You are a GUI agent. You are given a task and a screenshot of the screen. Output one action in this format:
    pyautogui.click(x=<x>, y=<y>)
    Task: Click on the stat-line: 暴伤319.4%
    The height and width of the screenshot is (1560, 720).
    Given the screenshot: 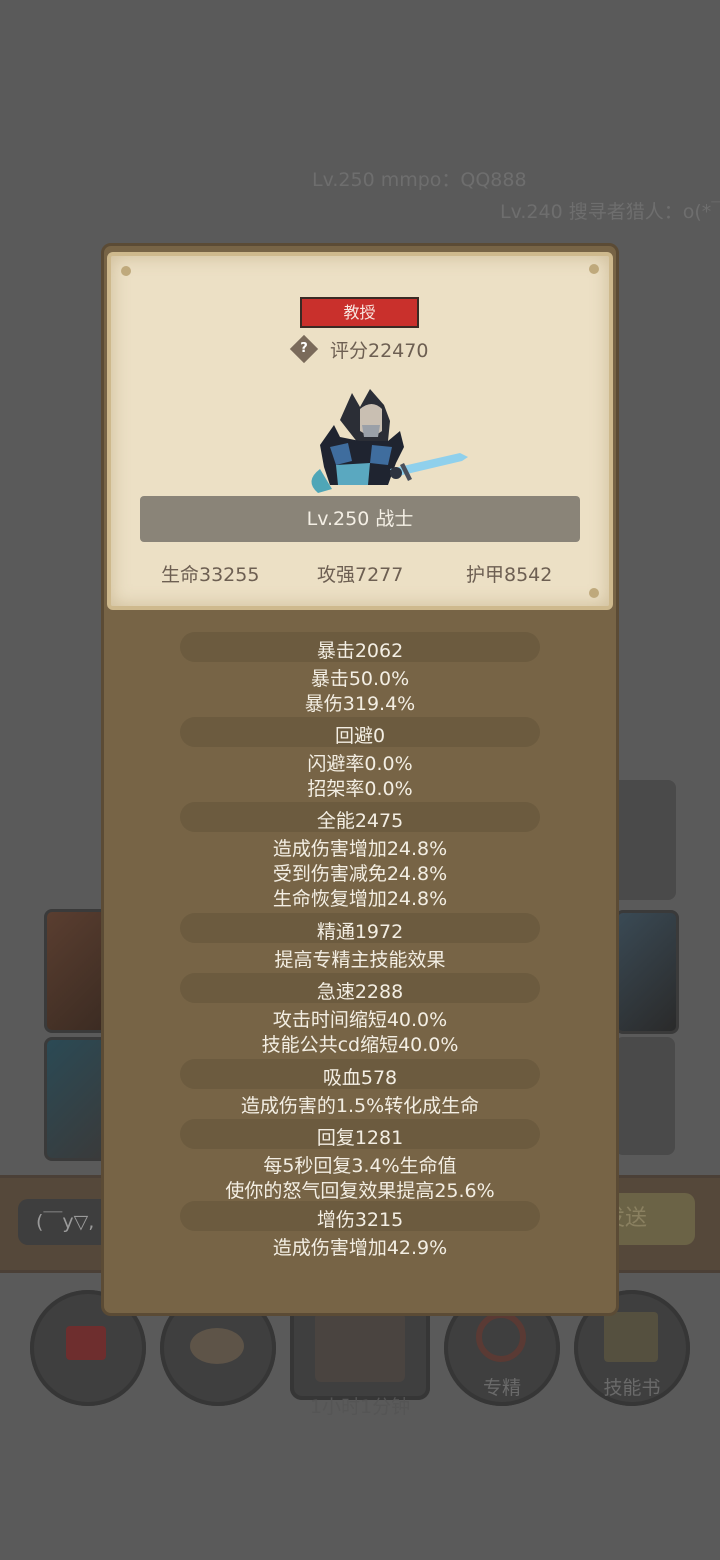 What is the action you would take?
    pyautogui.click(x=360, y=704)
    